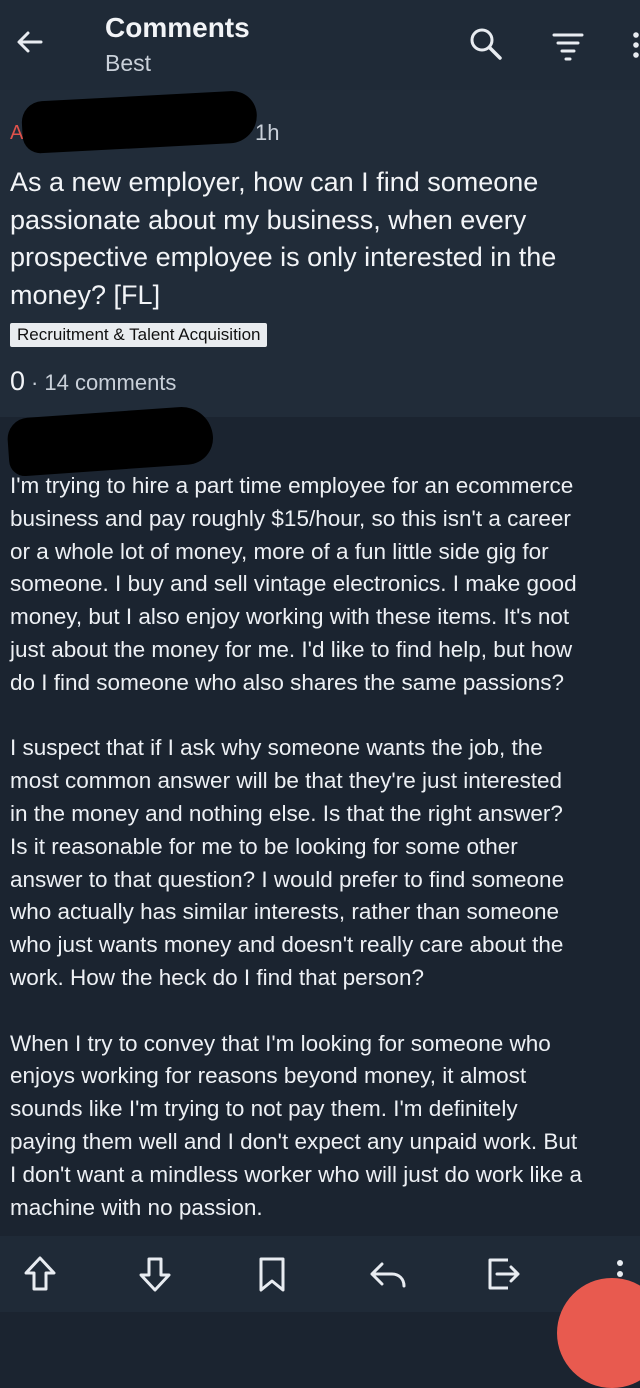 This screenshot has height=1388, width=640. Describe the element at coordinates (267, 132) in the screenshot. I see `post-time: 1h` at that location.